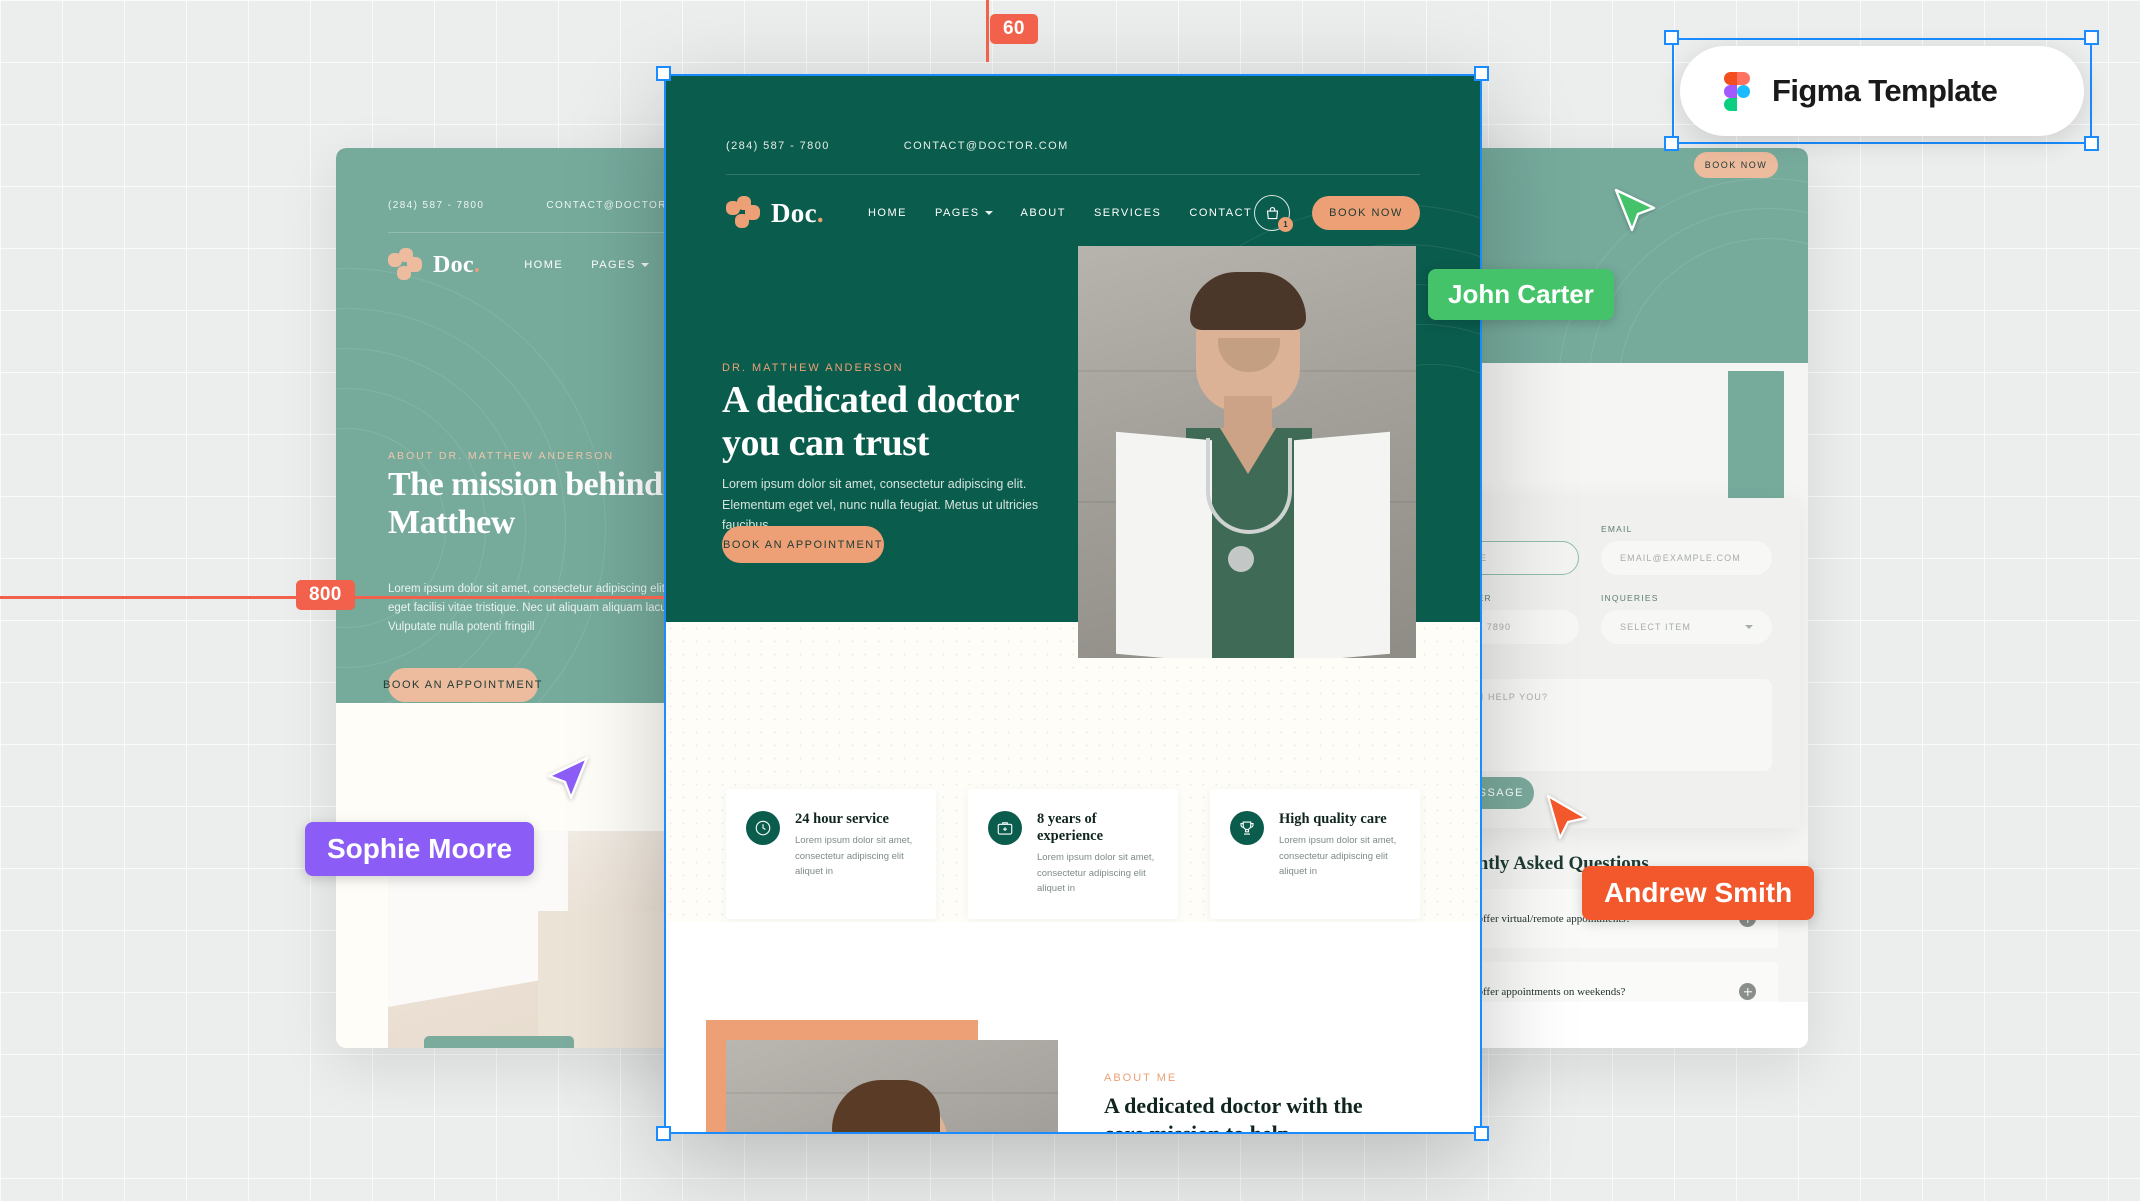 The width and height of the screenshot is (2140, 1201). Describe the element at coordinates (325, 595) in the screenshot. I see `measurement-label-800: 800` at that location.